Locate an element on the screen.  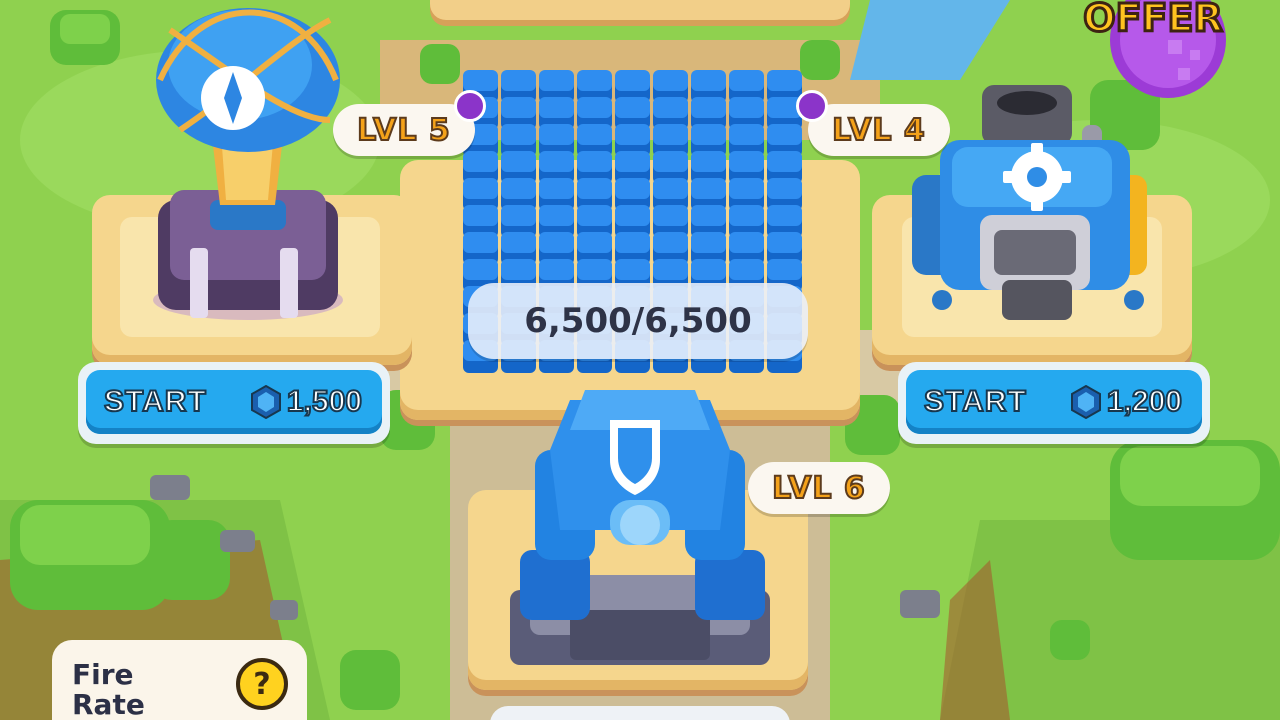
radar-start-label: START is located at coordinates (155, 401).